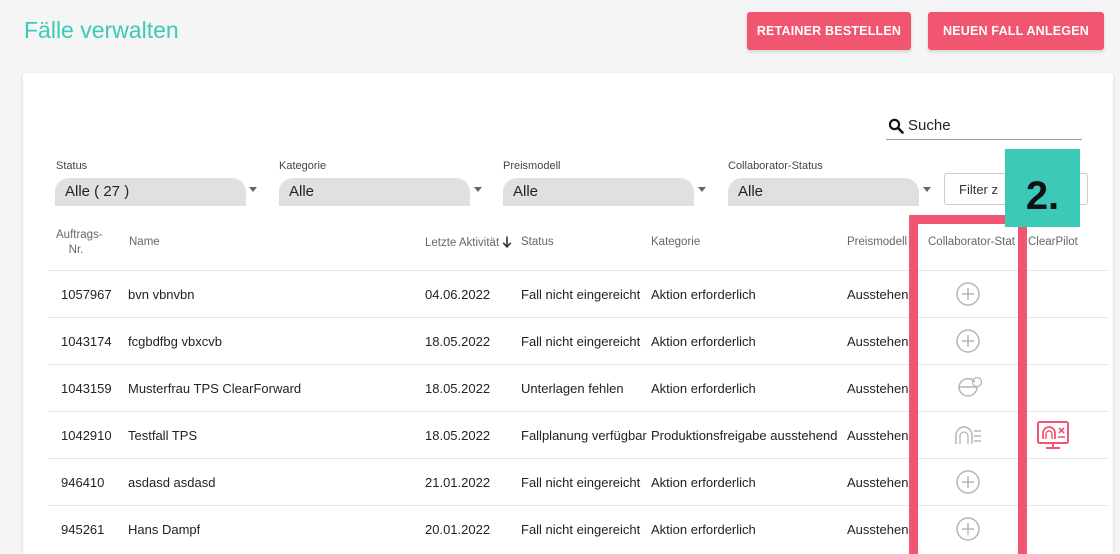 This screenshot has width=1120, height=554. Describe the element at coordinates (978, 189) in the screenshot. I see `text-filter-value: Filter z` at that location.